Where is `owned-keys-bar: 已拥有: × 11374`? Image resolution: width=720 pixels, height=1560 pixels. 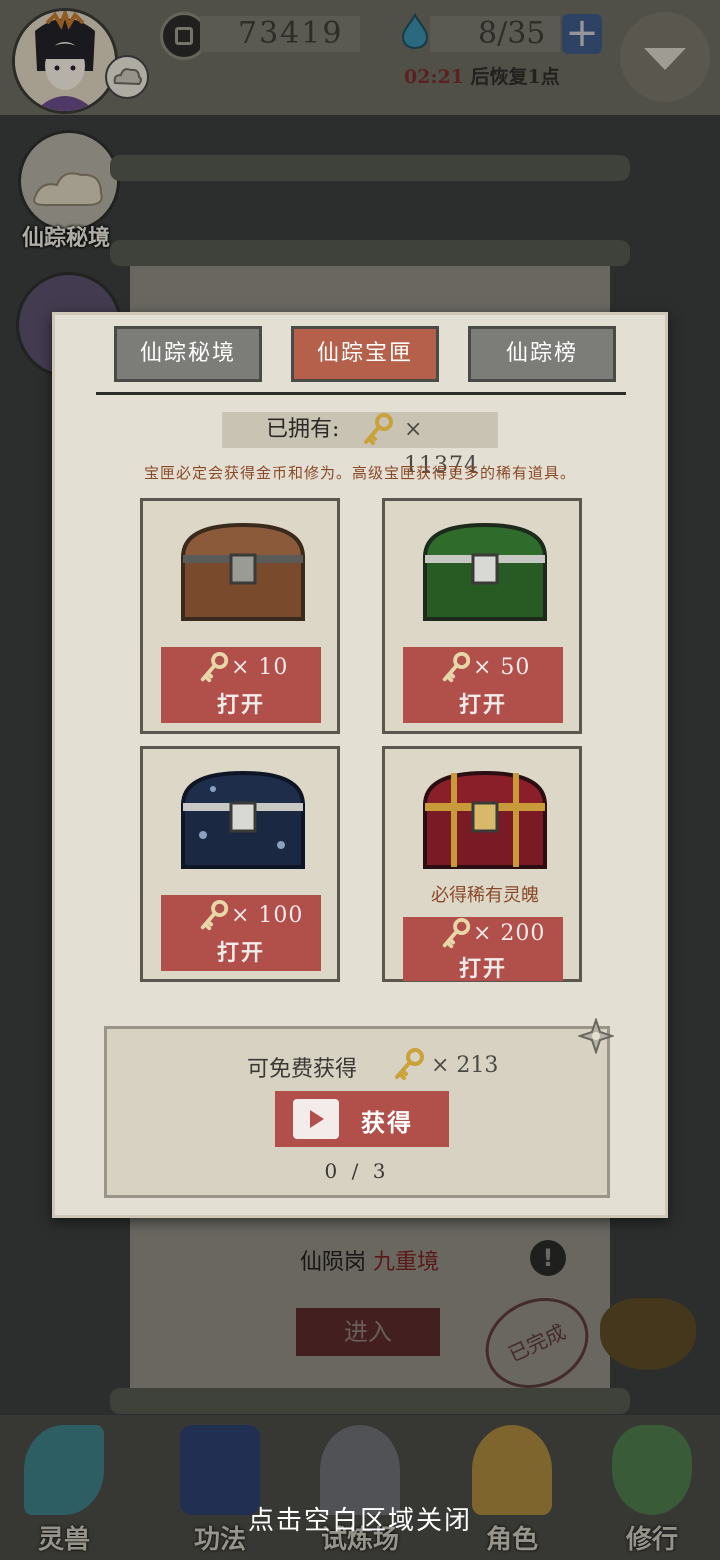
owned-keys-bar: 已拥有: × 11374 is located at coordinates (360, 445).